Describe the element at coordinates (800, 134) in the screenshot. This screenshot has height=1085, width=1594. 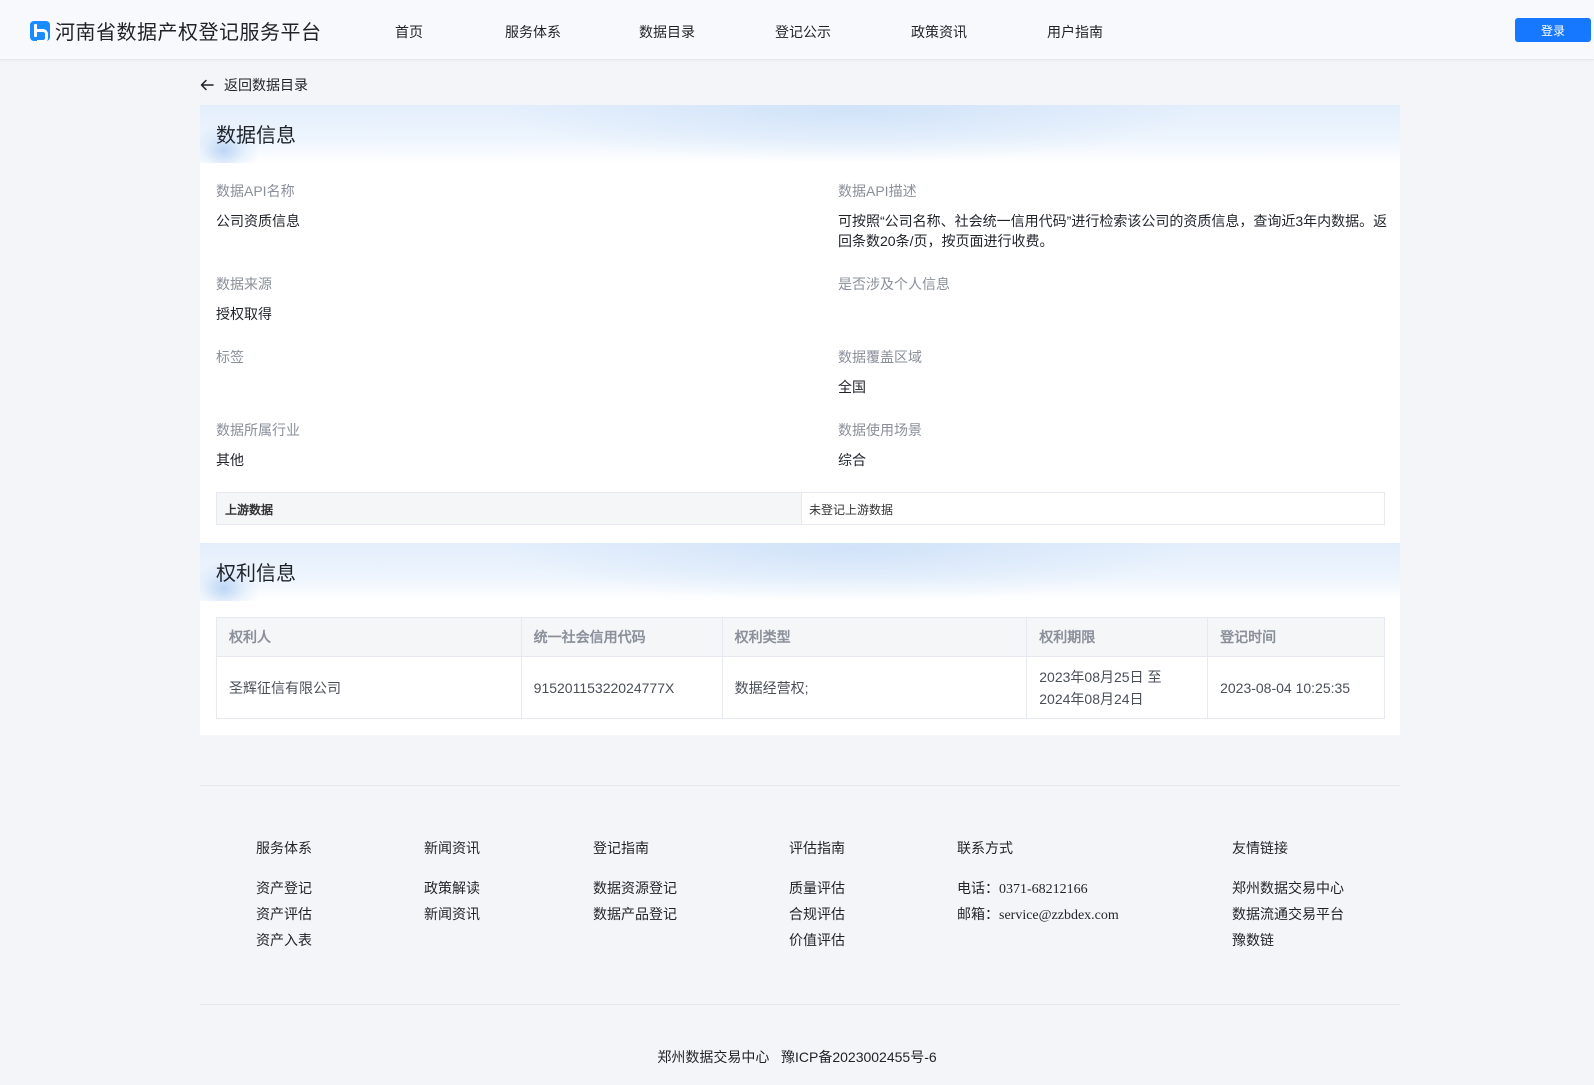
I see `data-info-header: 数据信息` at that location.